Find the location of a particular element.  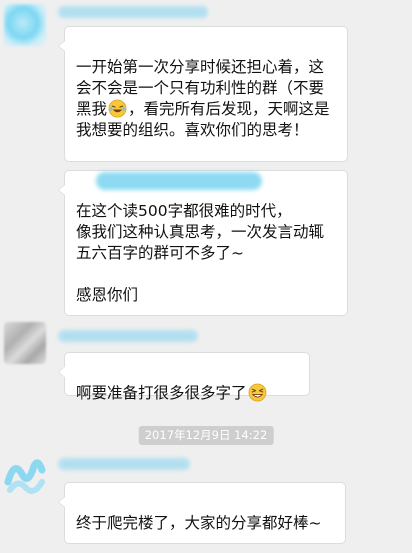

message-bubble: 啊要准备打很多很多字了 is located at coordinates (184, 377).